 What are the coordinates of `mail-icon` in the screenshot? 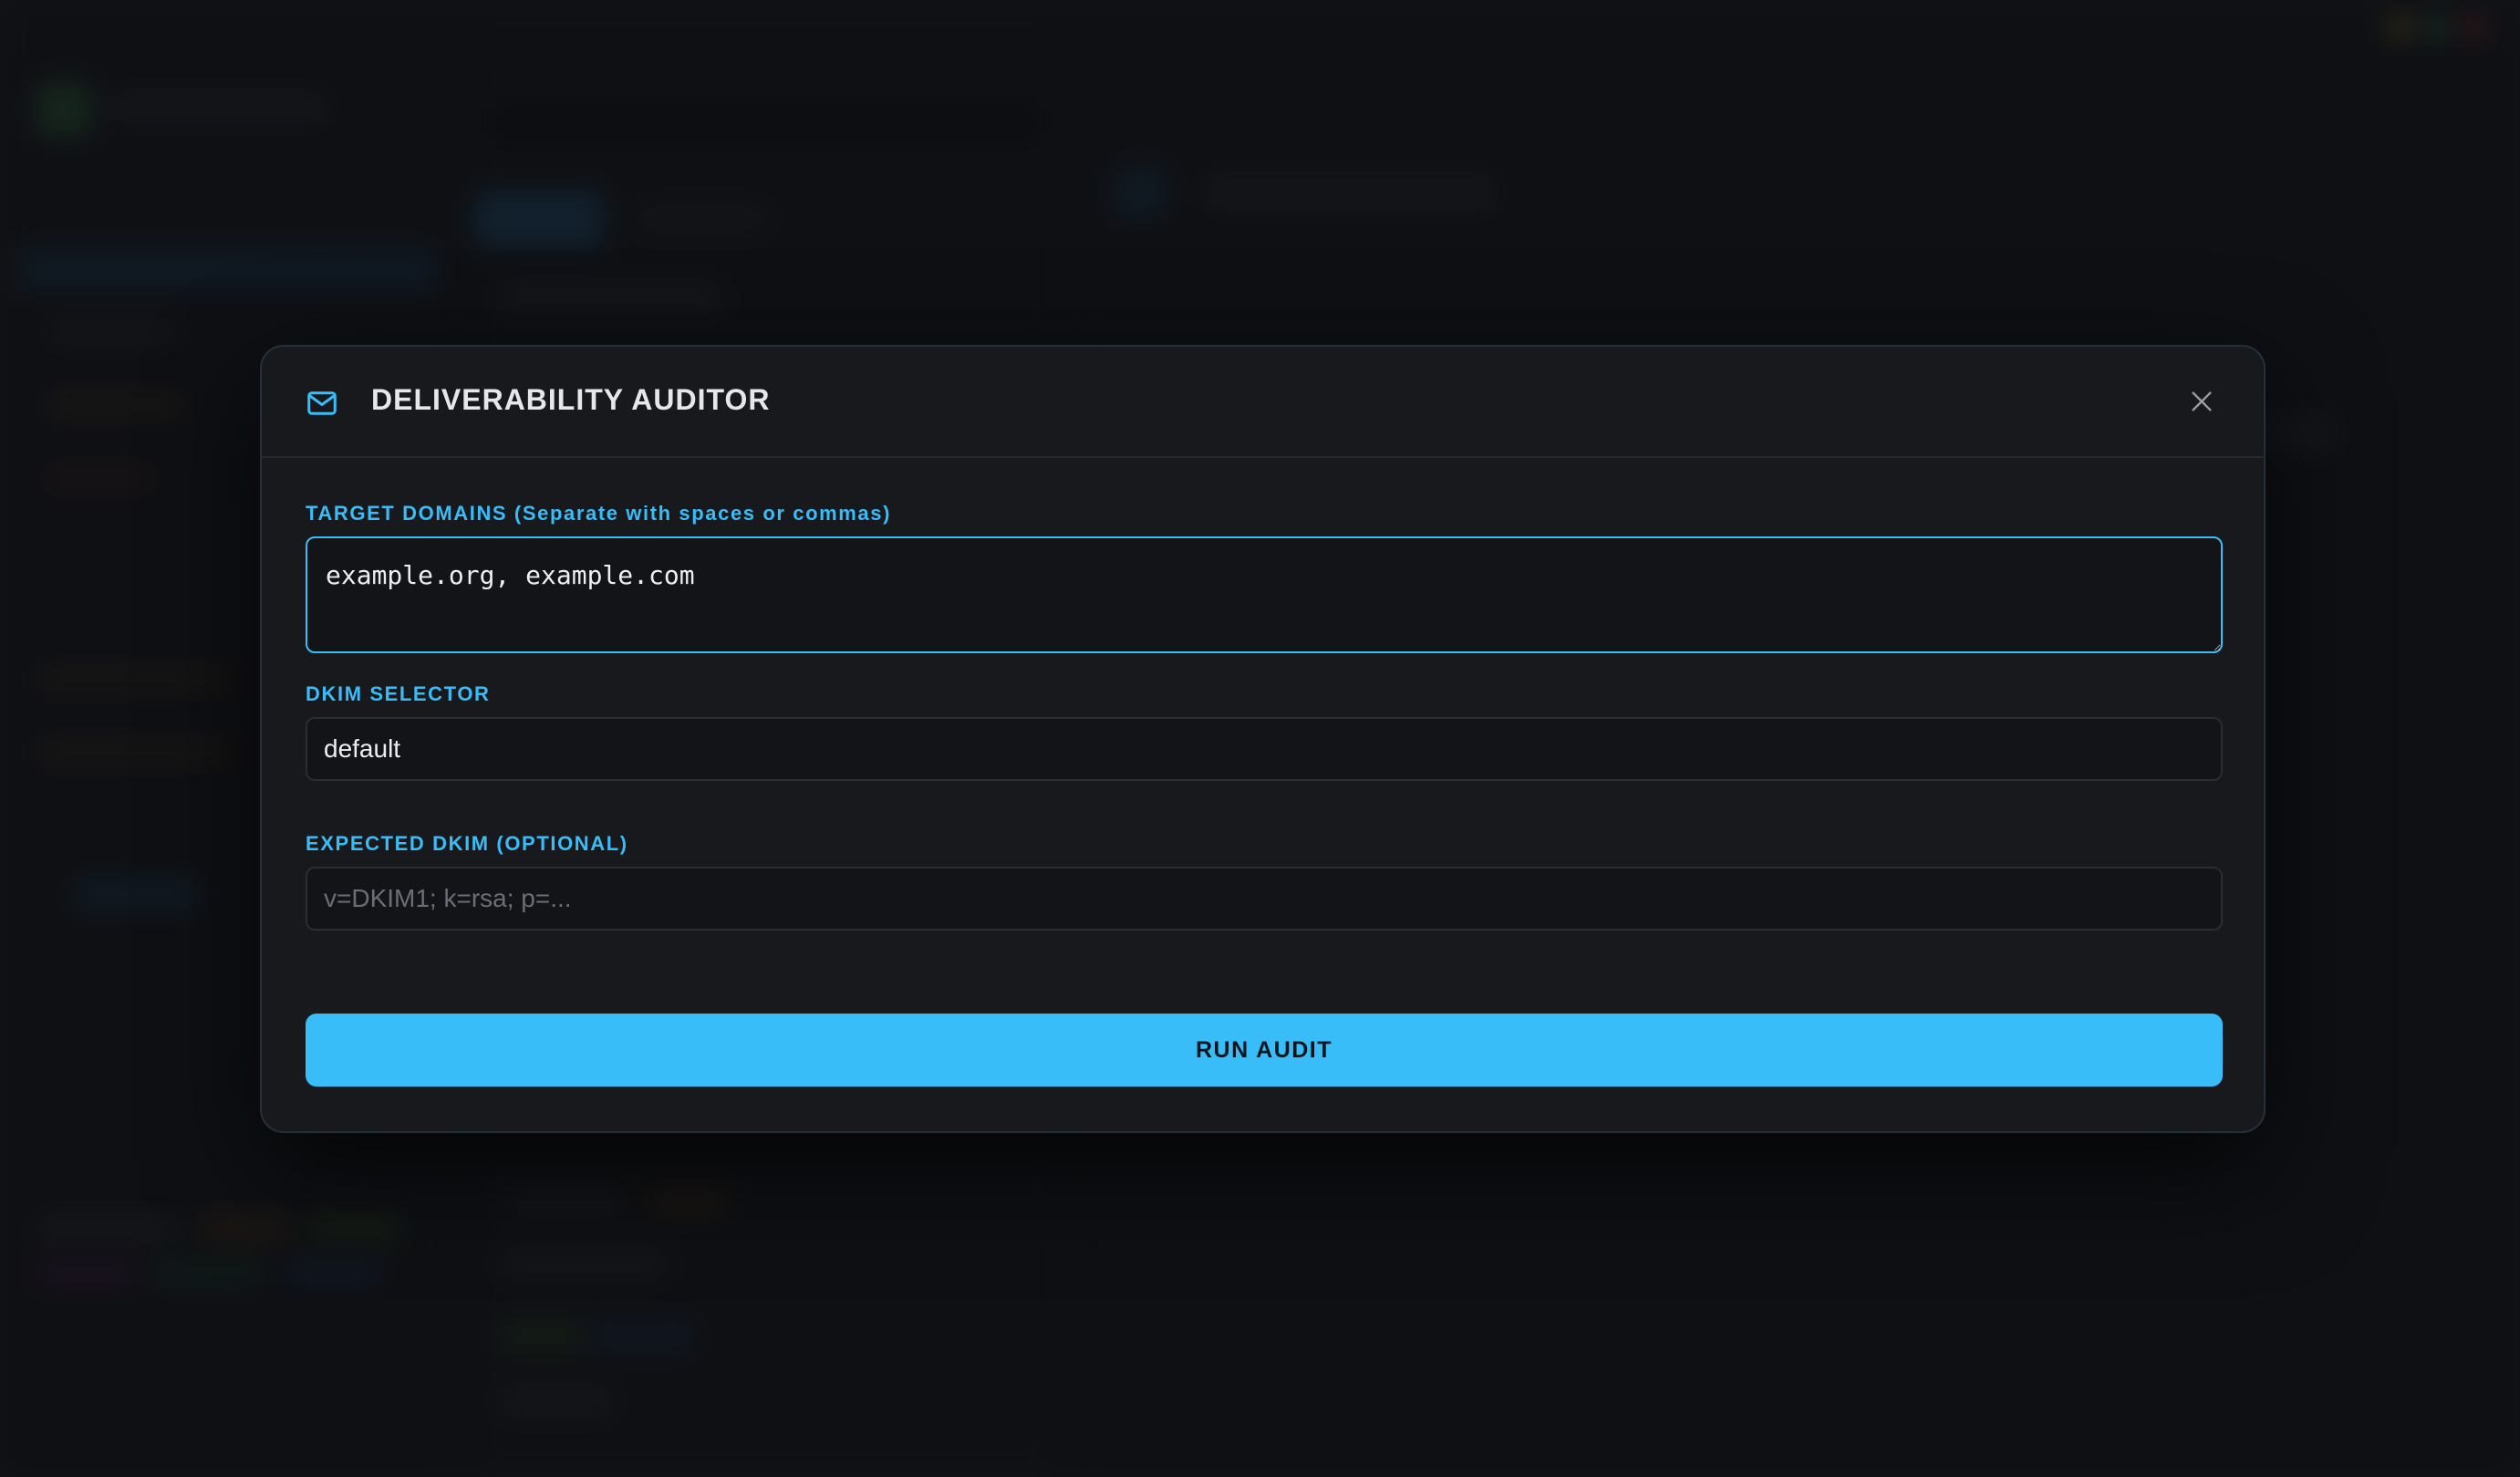 It's located at (322, 403).